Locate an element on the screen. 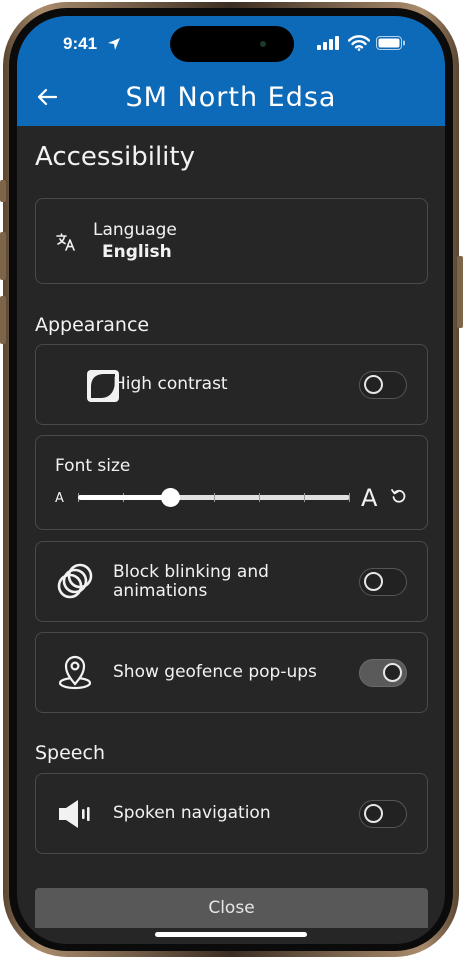  high-contrast-card: High contrast is located at coordinates (231, 384).